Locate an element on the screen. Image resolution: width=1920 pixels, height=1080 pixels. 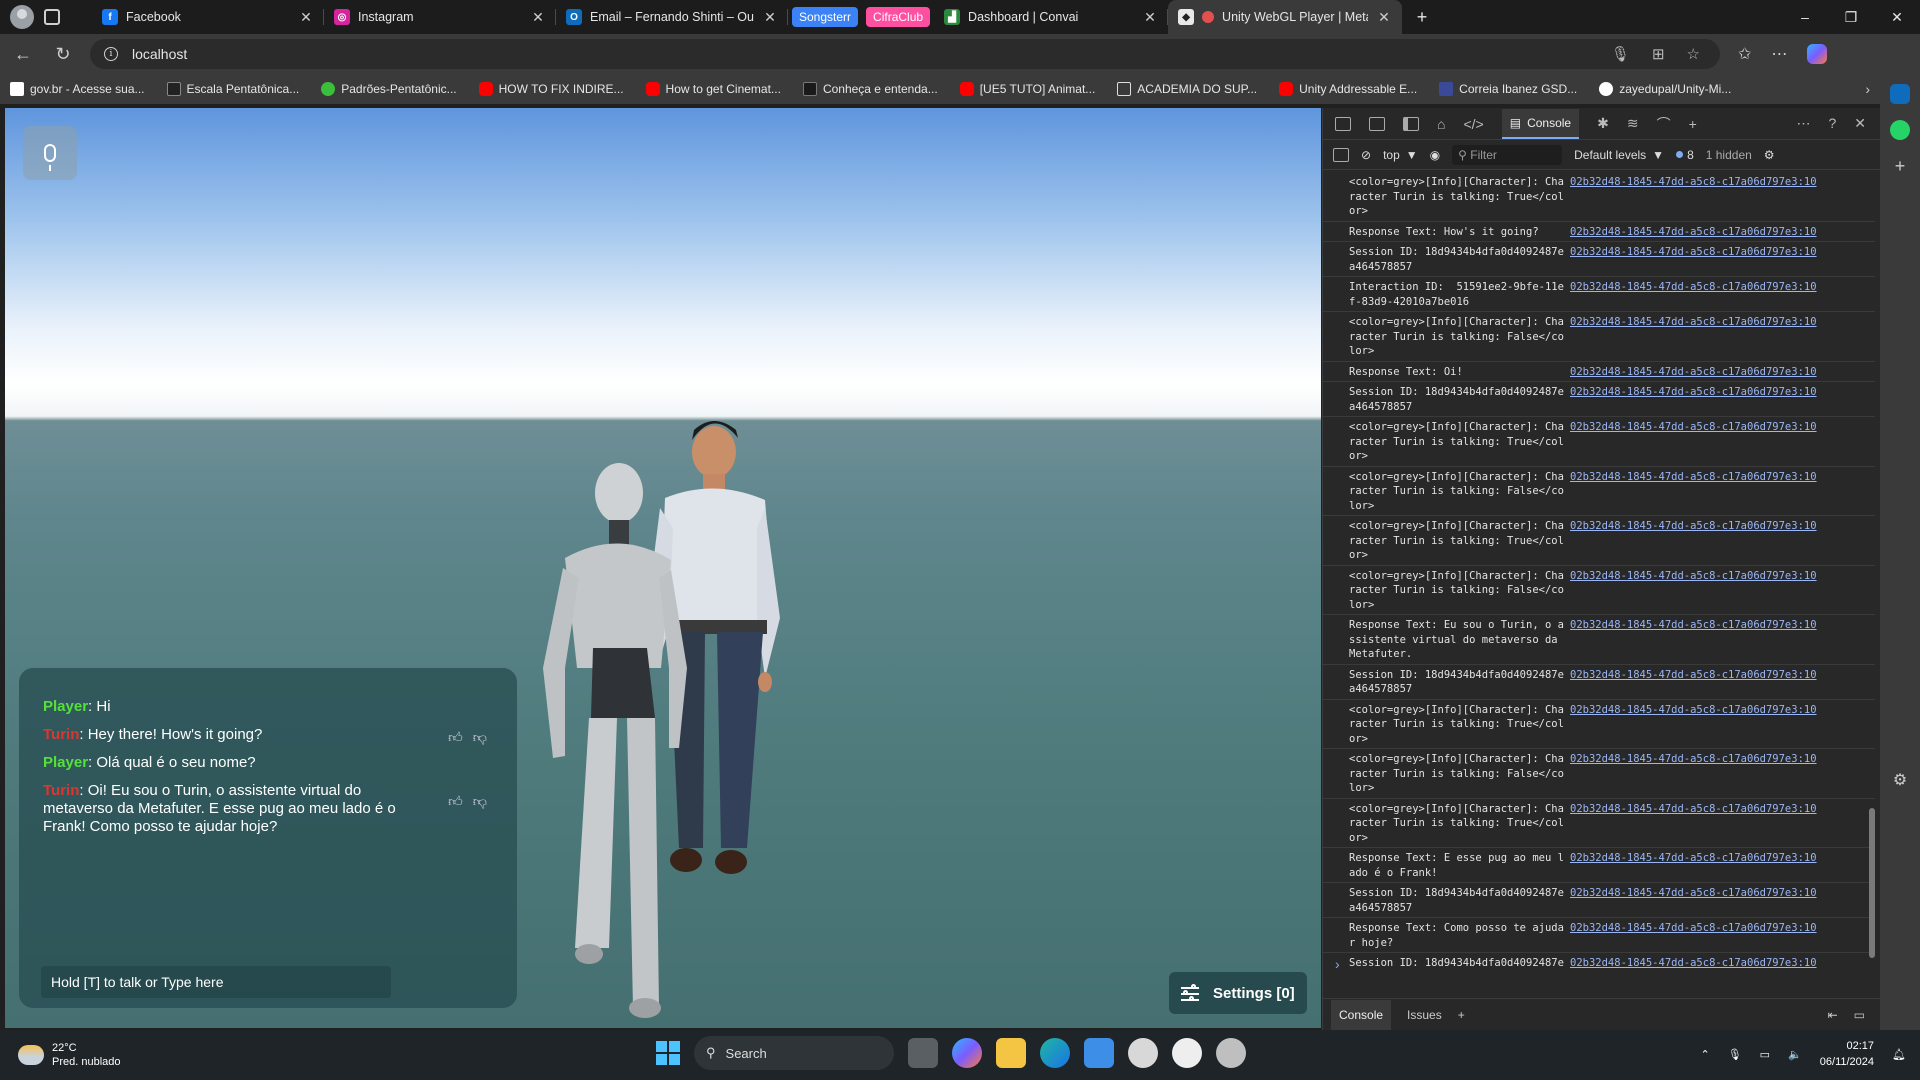
copilot-icon is located at coordinates (1817, 54).